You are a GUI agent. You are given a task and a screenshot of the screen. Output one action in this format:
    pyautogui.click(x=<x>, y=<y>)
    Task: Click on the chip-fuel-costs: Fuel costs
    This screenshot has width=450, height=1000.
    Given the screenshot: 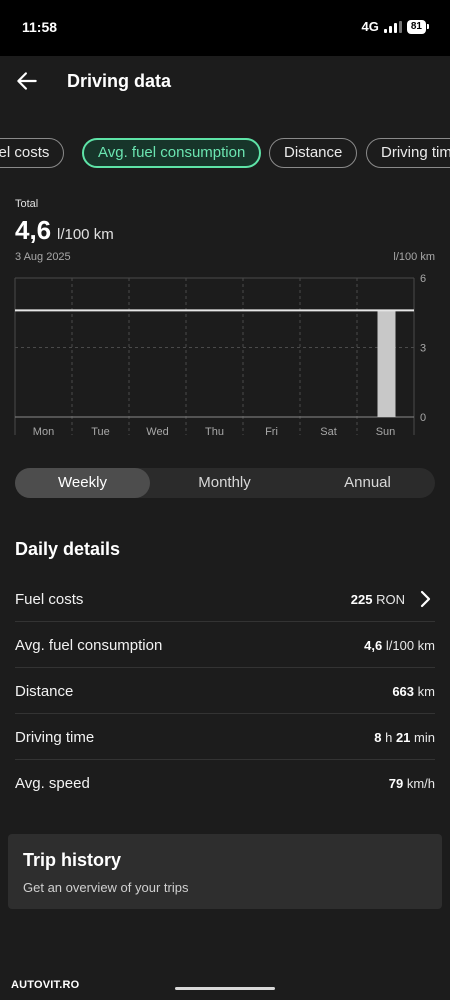 What is the action you would take?
    pyautogui.click(x=32, y=153)
    